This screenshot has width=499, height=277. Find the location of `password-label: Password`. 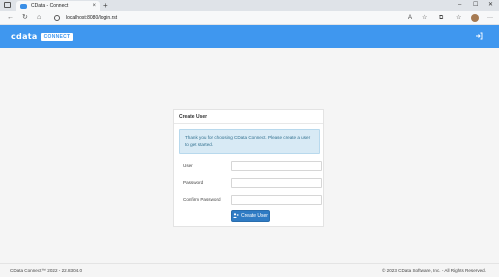

password-label: Password is located at coordinates (193, 182).